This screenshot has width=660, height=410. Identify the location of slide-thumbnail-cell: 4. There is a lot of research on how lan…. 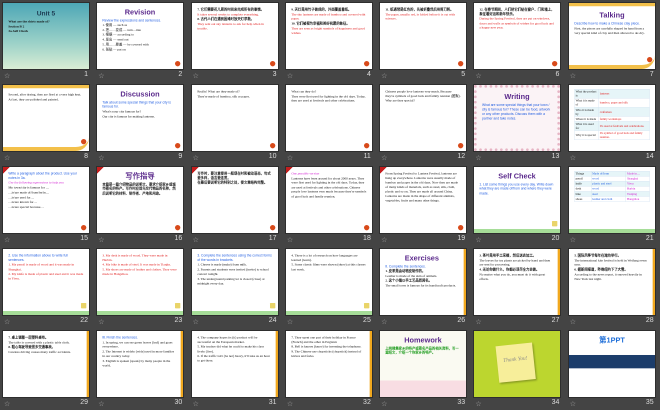
(330, 287).